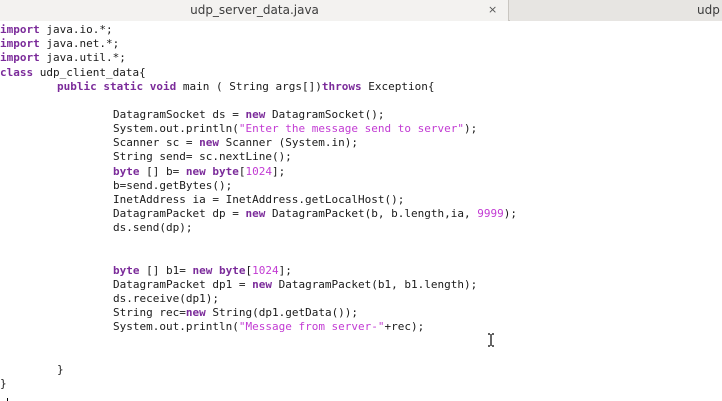  I want to click on i-beam-icon, so click(491, 340).